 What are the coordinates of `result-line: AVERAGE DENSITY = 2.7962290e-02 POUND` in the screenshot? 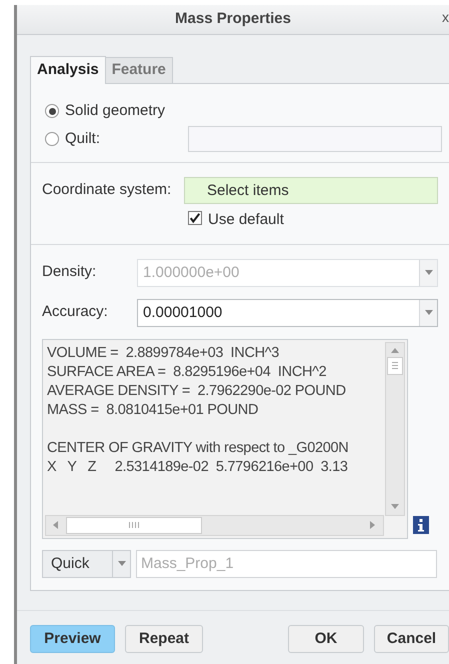 It's located at (197, 391).